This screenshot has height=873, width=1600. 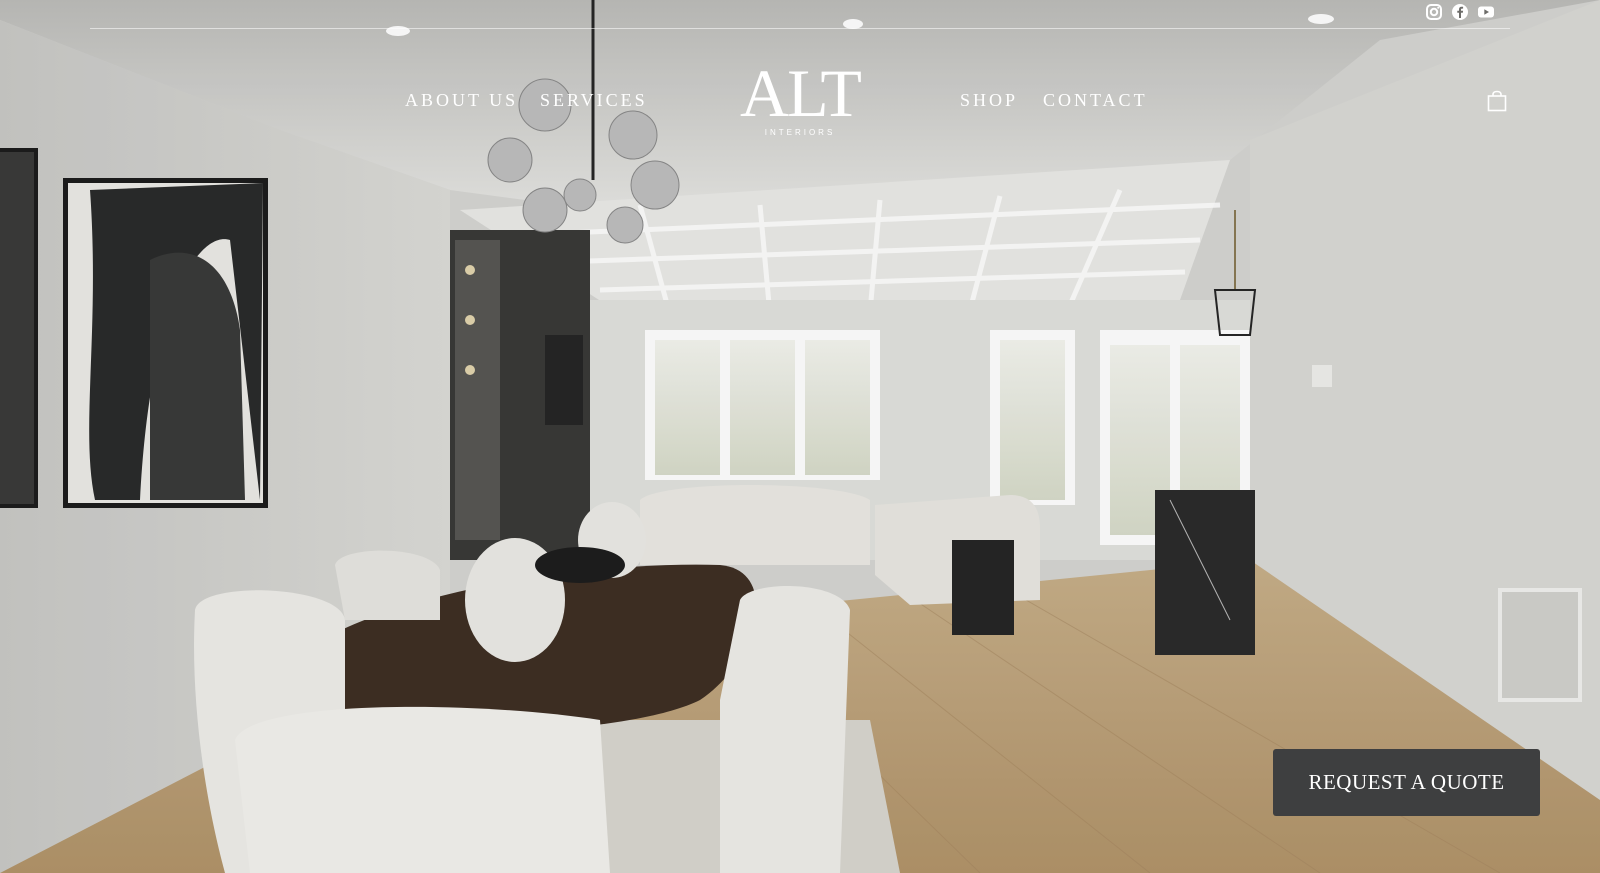 I want to click on facebook-icon, so click(x=1460, y=12).